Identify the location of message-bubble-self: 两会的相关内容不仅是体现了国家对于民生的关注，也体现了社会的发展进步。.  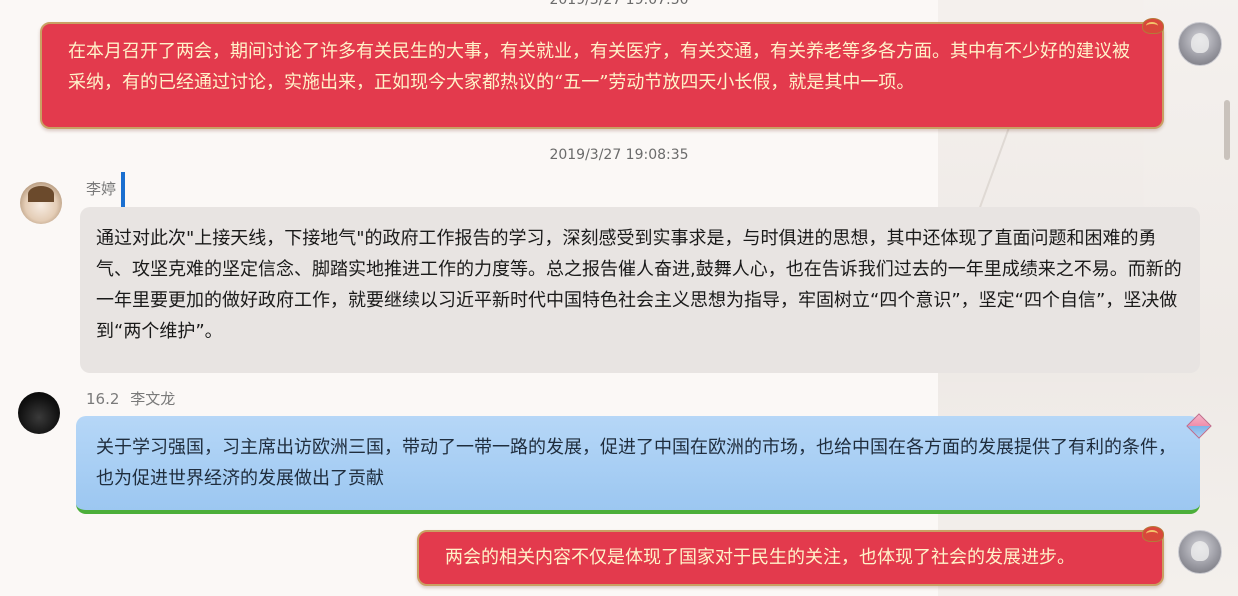
(790, 558).